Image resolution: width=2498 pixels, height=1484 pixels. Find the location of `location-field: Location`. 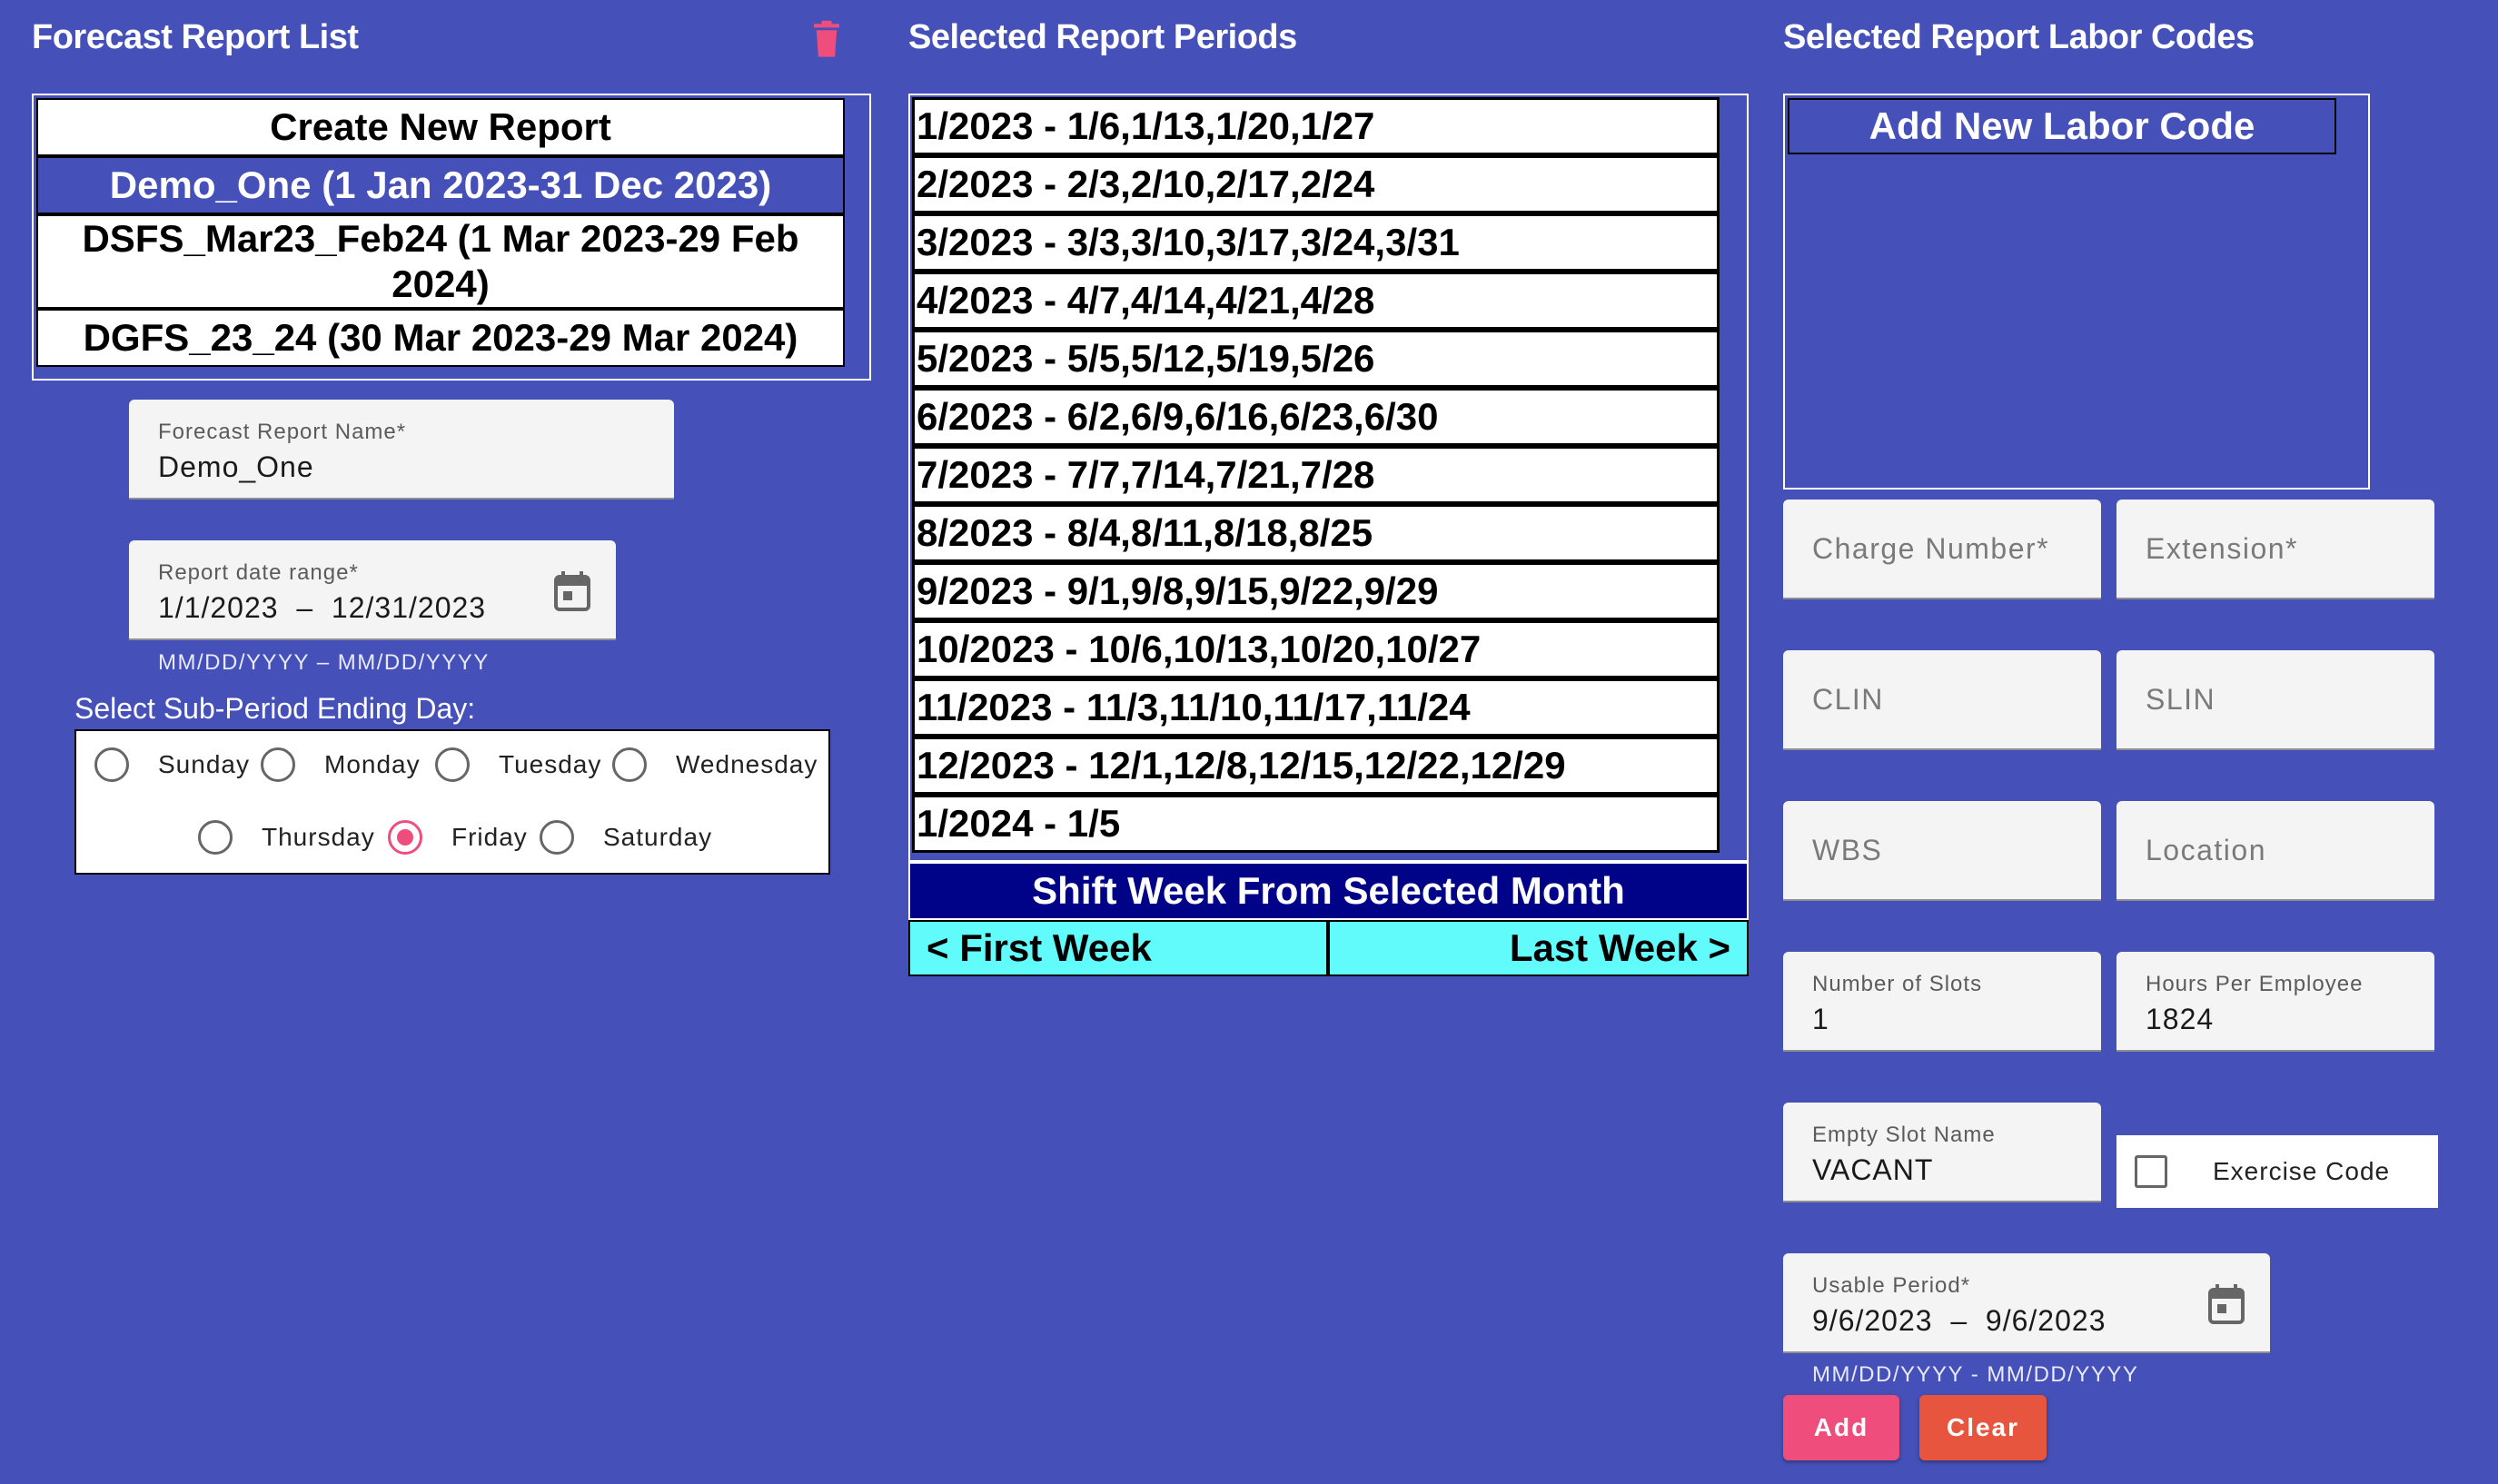

location-field: Location is located at coordinates (2275, 851).